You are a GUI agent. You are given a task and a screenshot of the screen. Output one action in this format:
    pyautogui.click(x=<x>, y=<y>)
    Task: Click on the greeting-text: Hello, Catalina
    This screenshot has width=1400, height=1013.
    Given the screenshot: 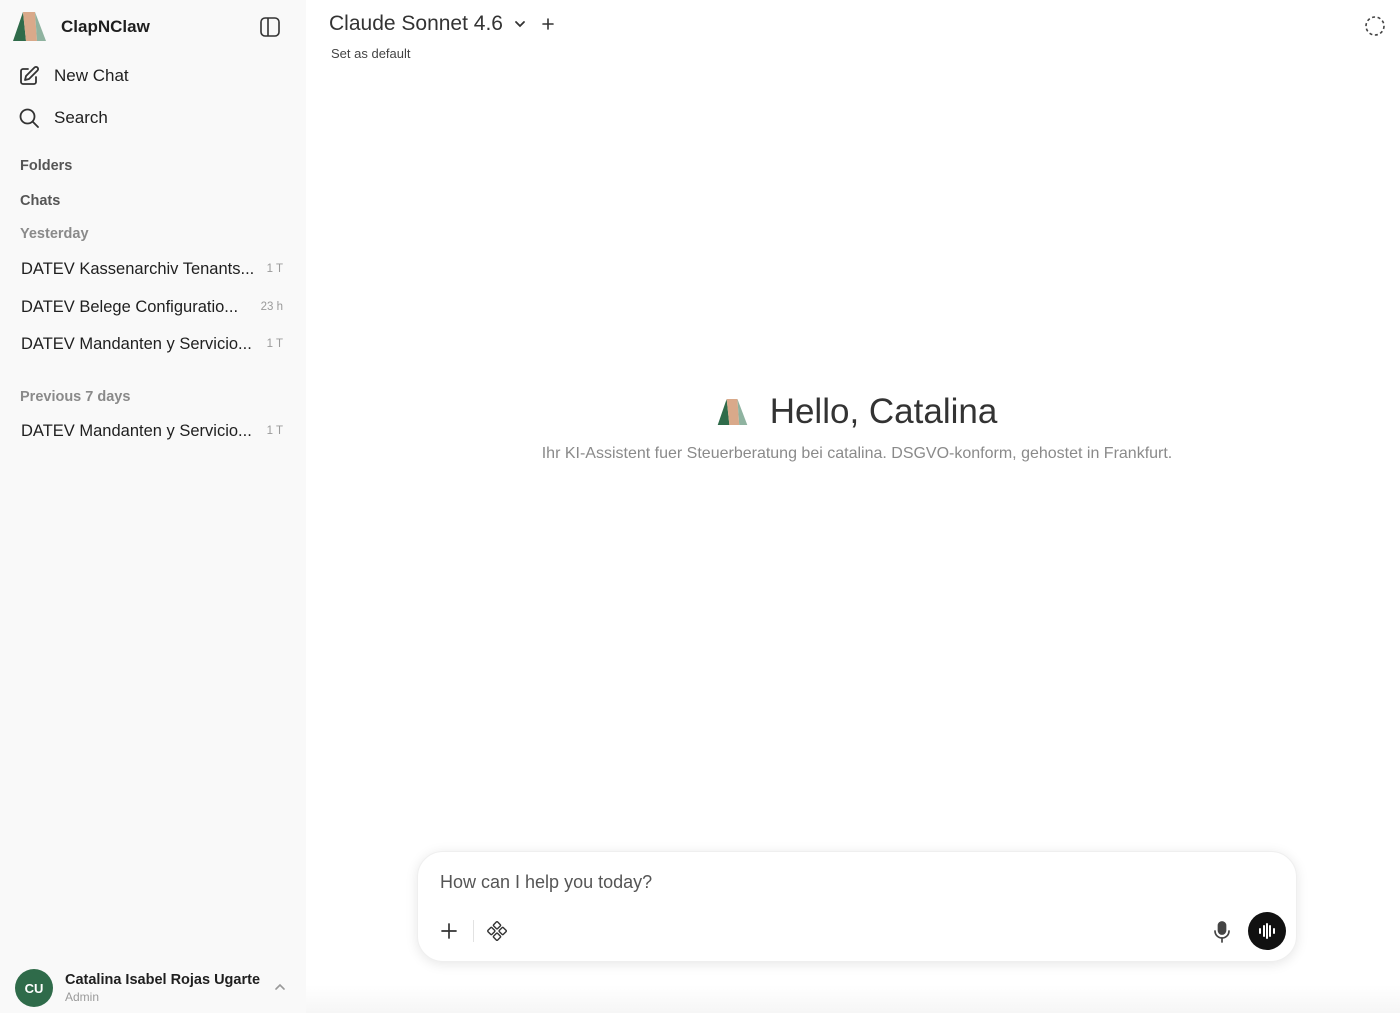 What is the action you would take?
    pyautogui.click(x=883, y=411)
    